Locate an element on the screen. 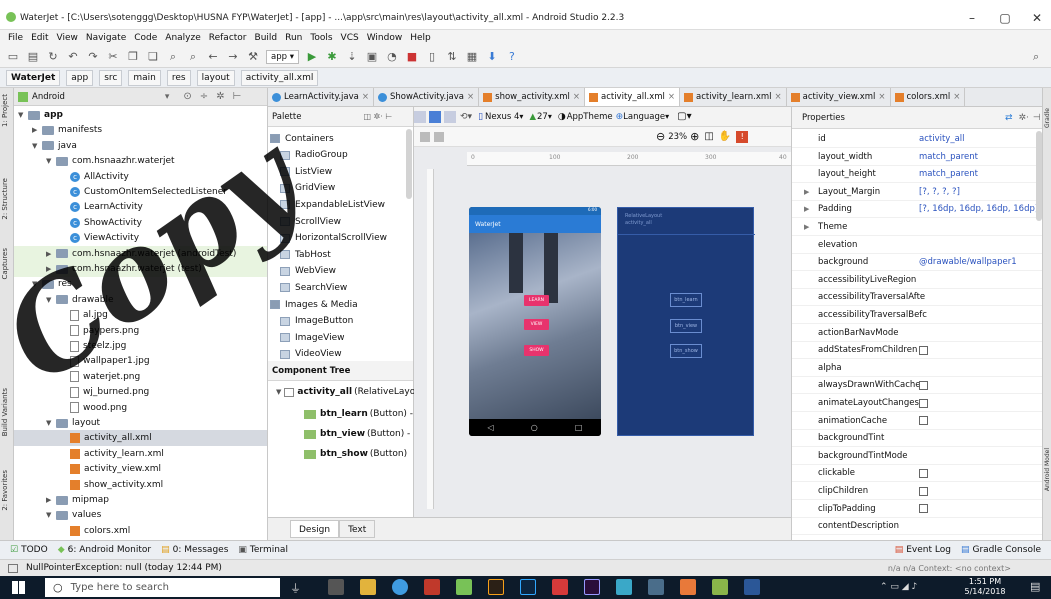 The image size is (1051, 599). properties-scrollbar is located at coordinates (1039, 176).